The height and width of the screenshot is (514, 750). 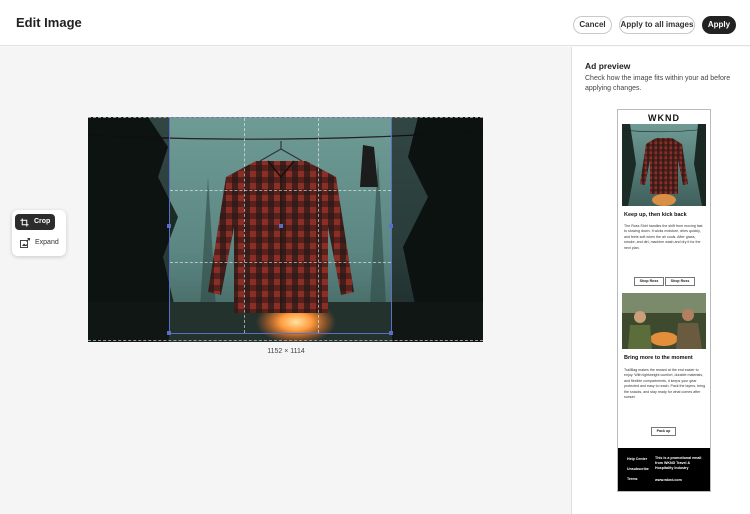 I want to click on panel-title: Ad preview, so click(x=608, y=66).